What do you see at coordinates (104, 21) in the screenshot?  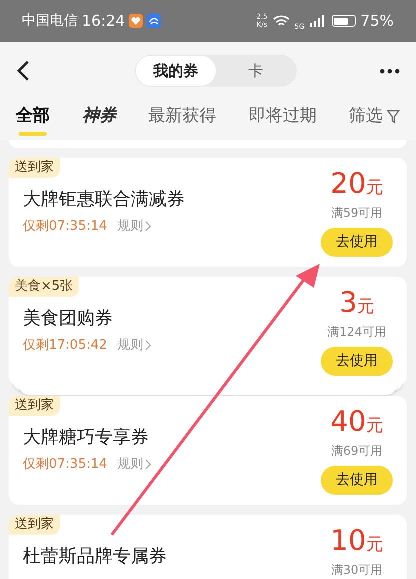 I see `clock-text: 16:24` at bounding box center [104, 21].